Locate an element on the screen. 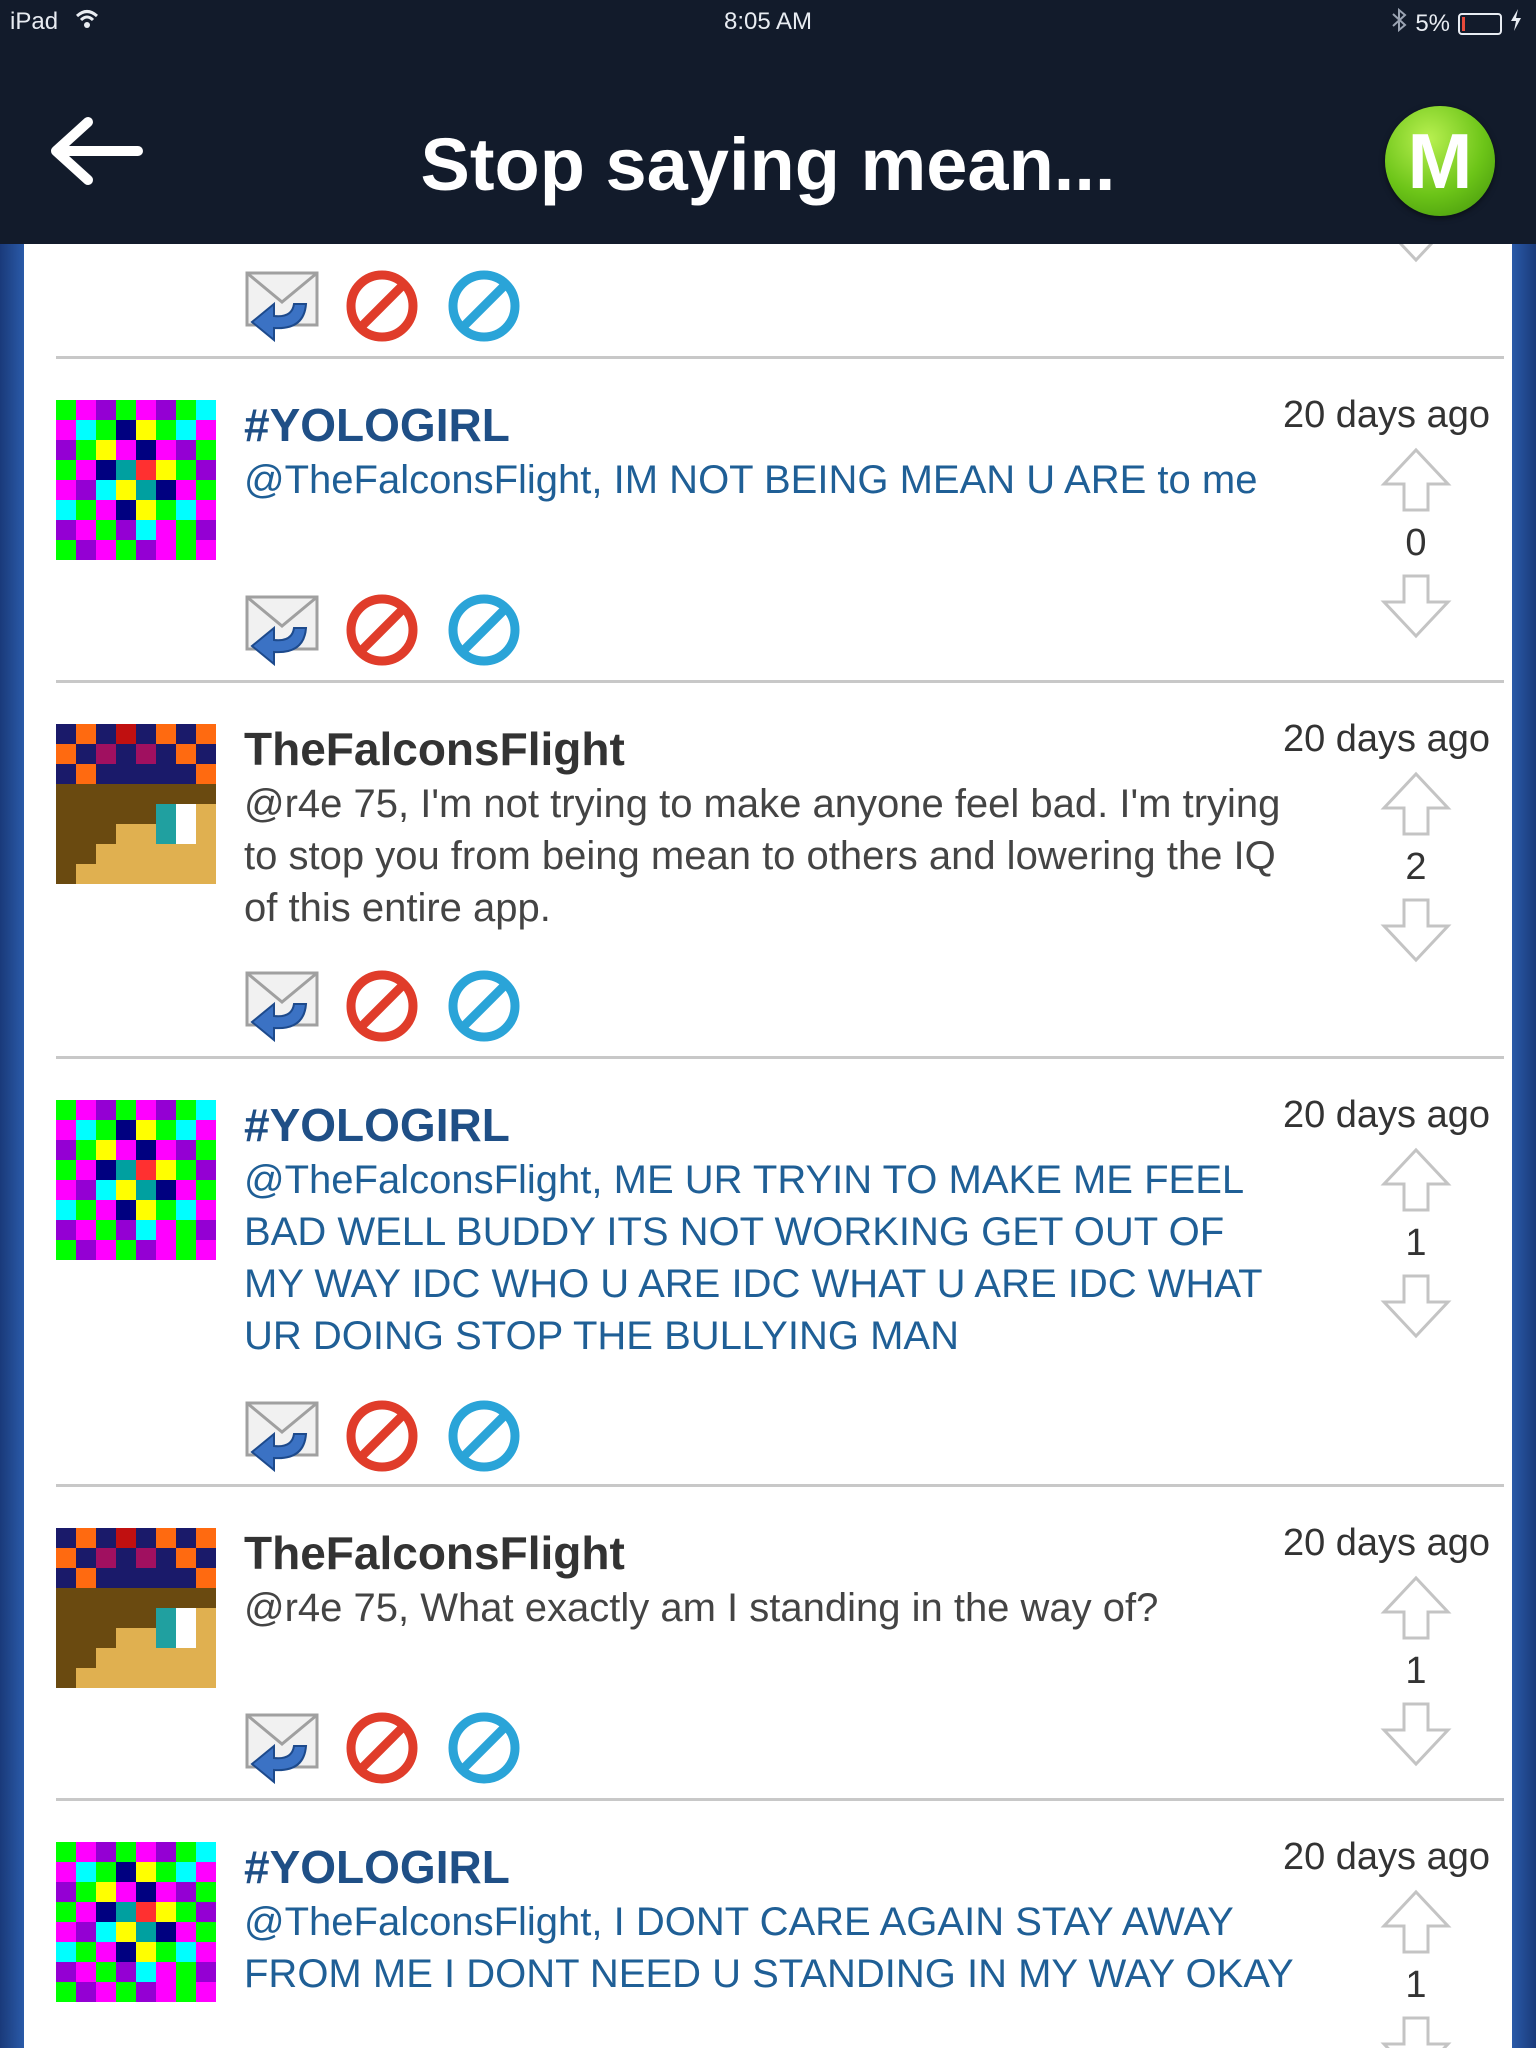 The width and height of the screenshot is (1536, 2048). status-bar: iPad 8:05 AM 5% is located at coordinates (768, 22).